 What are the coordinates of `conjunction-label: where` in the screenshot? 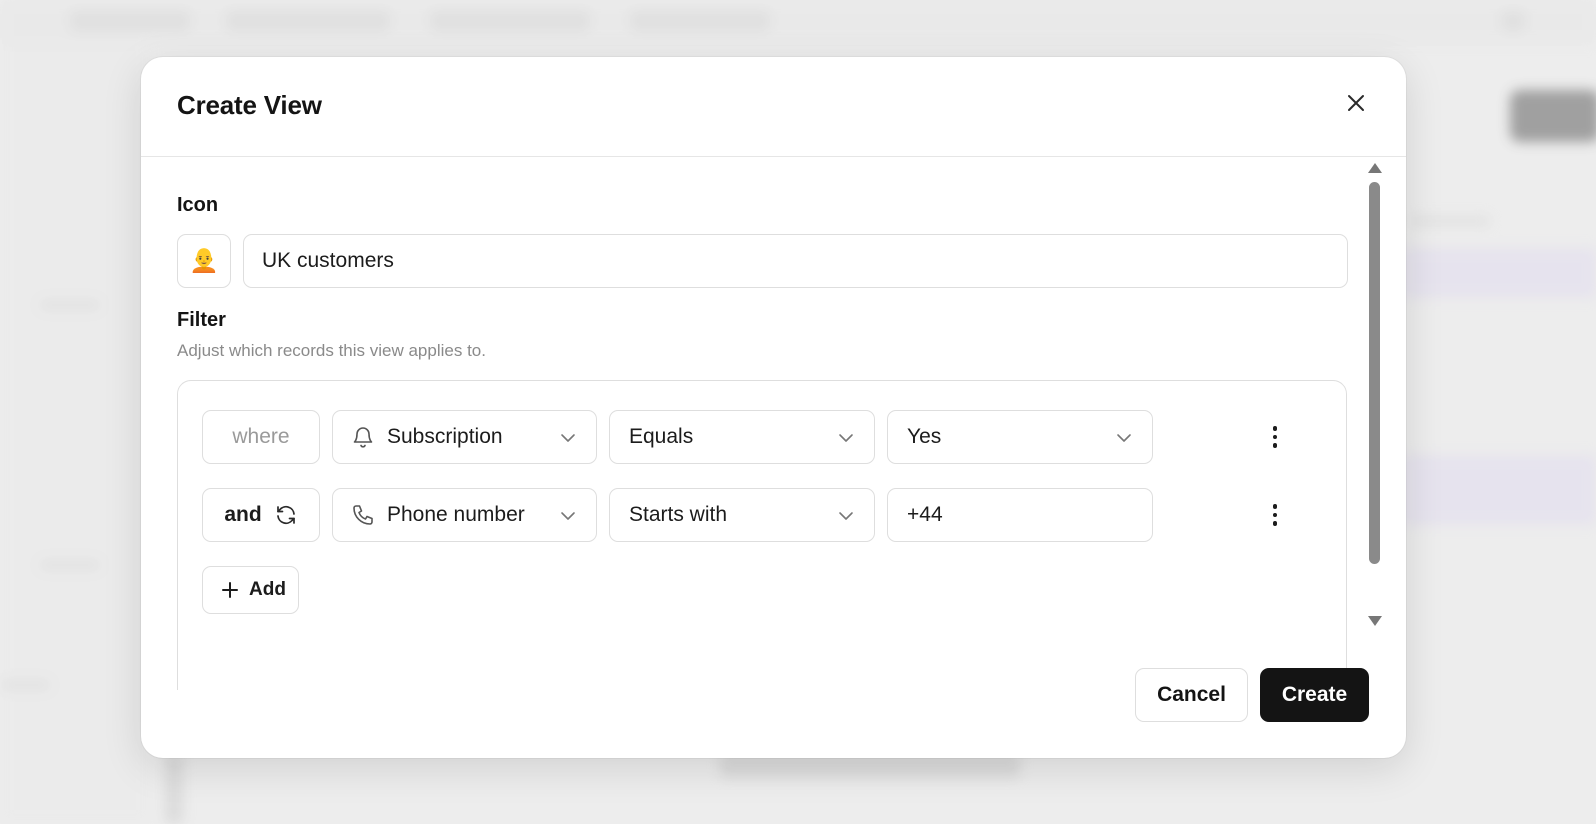 It's located at (261, 436).